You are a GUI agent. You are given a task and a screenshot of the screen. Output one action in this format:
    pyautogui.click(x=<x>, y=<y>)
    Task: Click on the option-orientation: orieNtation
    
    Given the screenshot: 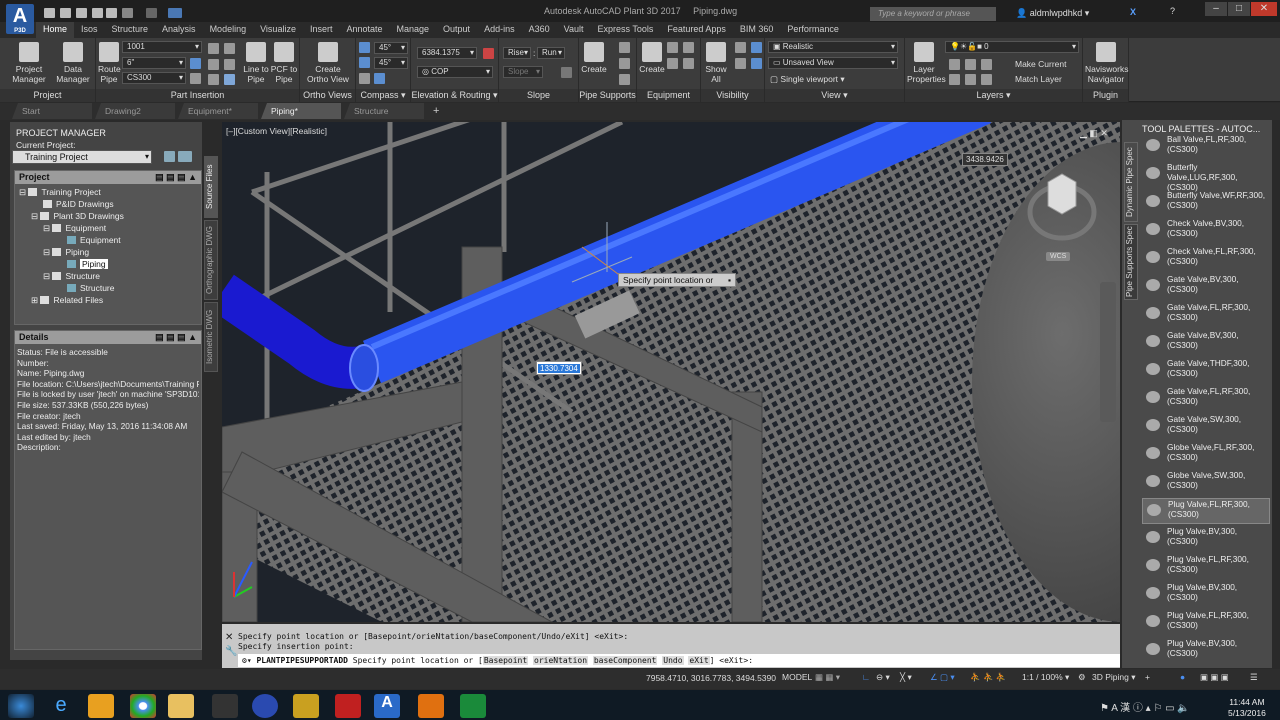 What is the action you would take?
    pyautogui.click(x=561, y=660)
    